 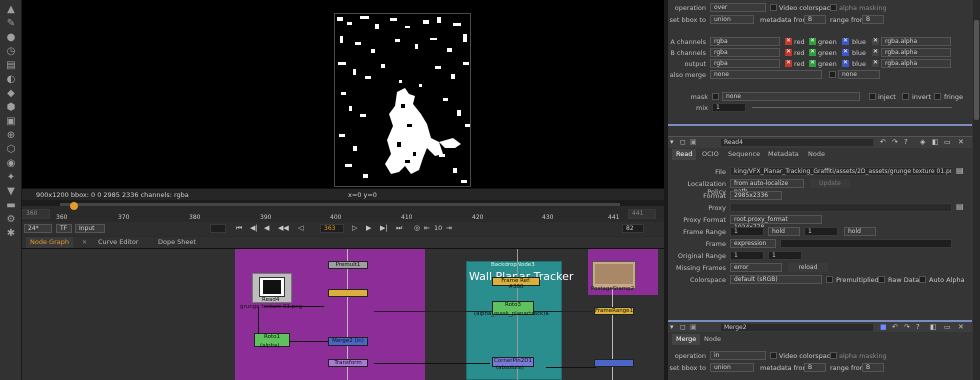 I want to click on frame-range-end: 1, so click(x=821, y=231).